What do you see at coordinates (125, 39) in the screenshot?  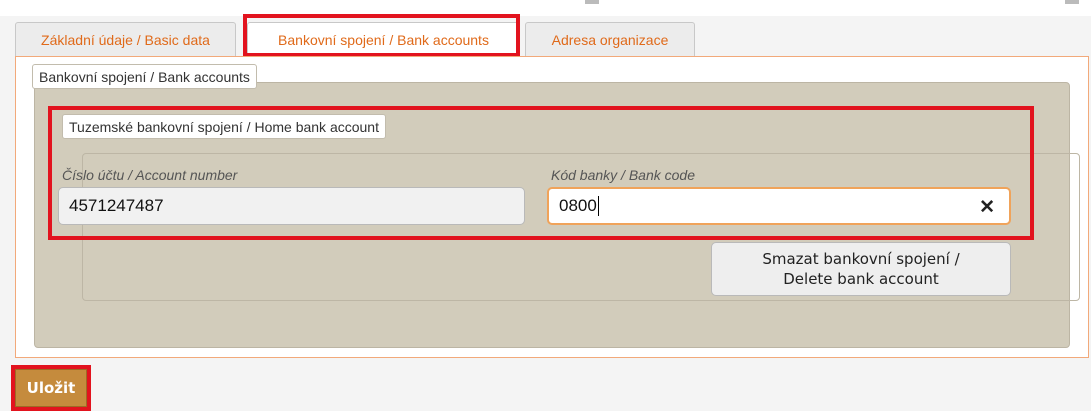 I see `tab-basic-data: Základní údaje / Basic data` at bounding box center [125, 39].